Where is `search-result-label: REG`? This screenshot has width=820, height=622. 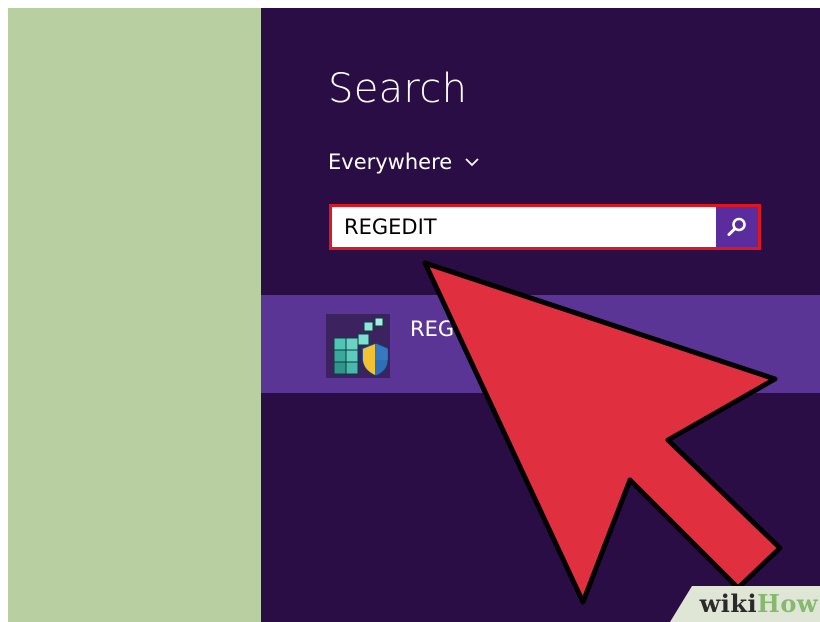
search-result-label: REG is located at coordinates (432, 329).